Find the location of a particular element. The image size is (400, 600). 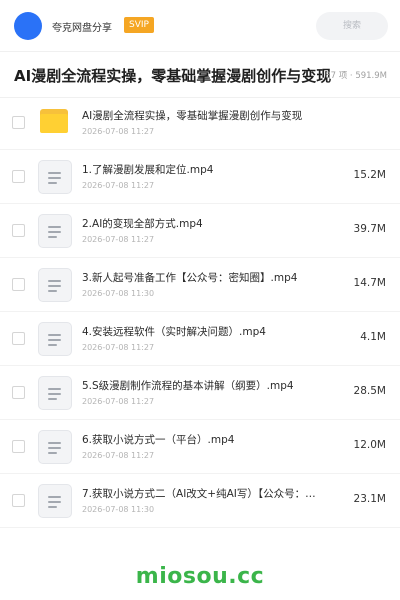

file-size: 28.5M is located at coordinates (369, 391).